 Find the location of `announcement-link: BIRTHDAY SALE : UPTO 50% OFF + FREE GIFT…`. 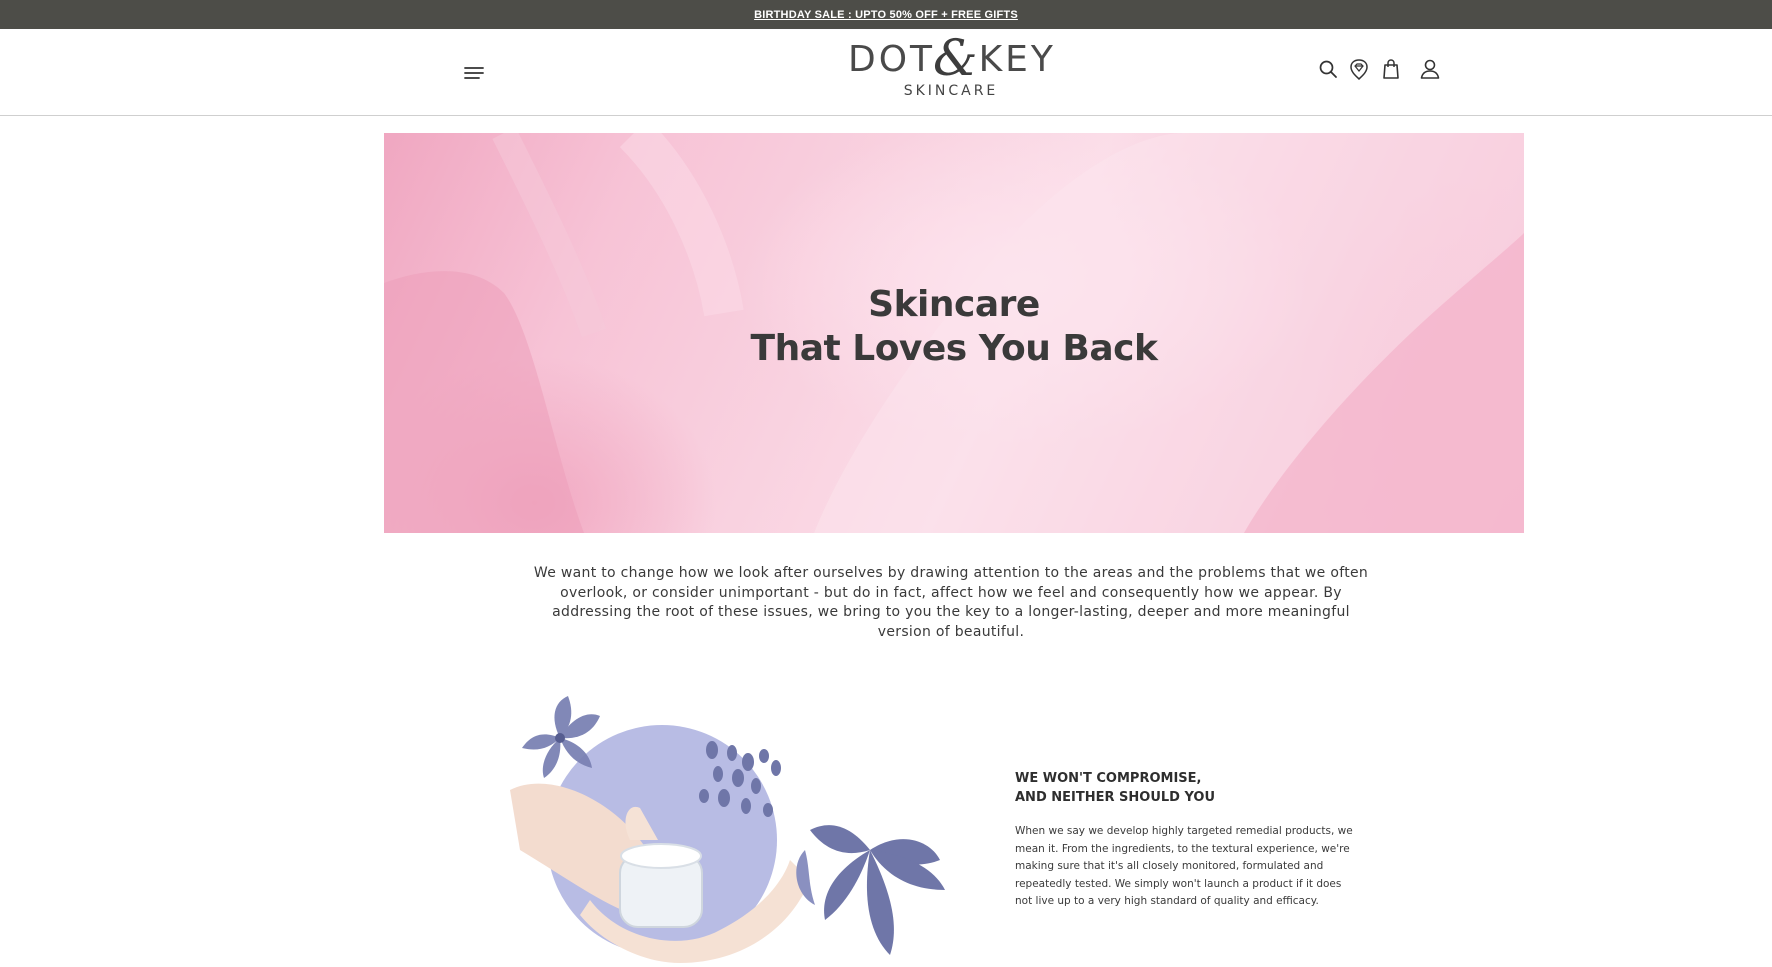

announcement-link: BIRTHDAY SALE : UPTO 50% OFF + FREE GIFT… is located at coordinates (886, 15).